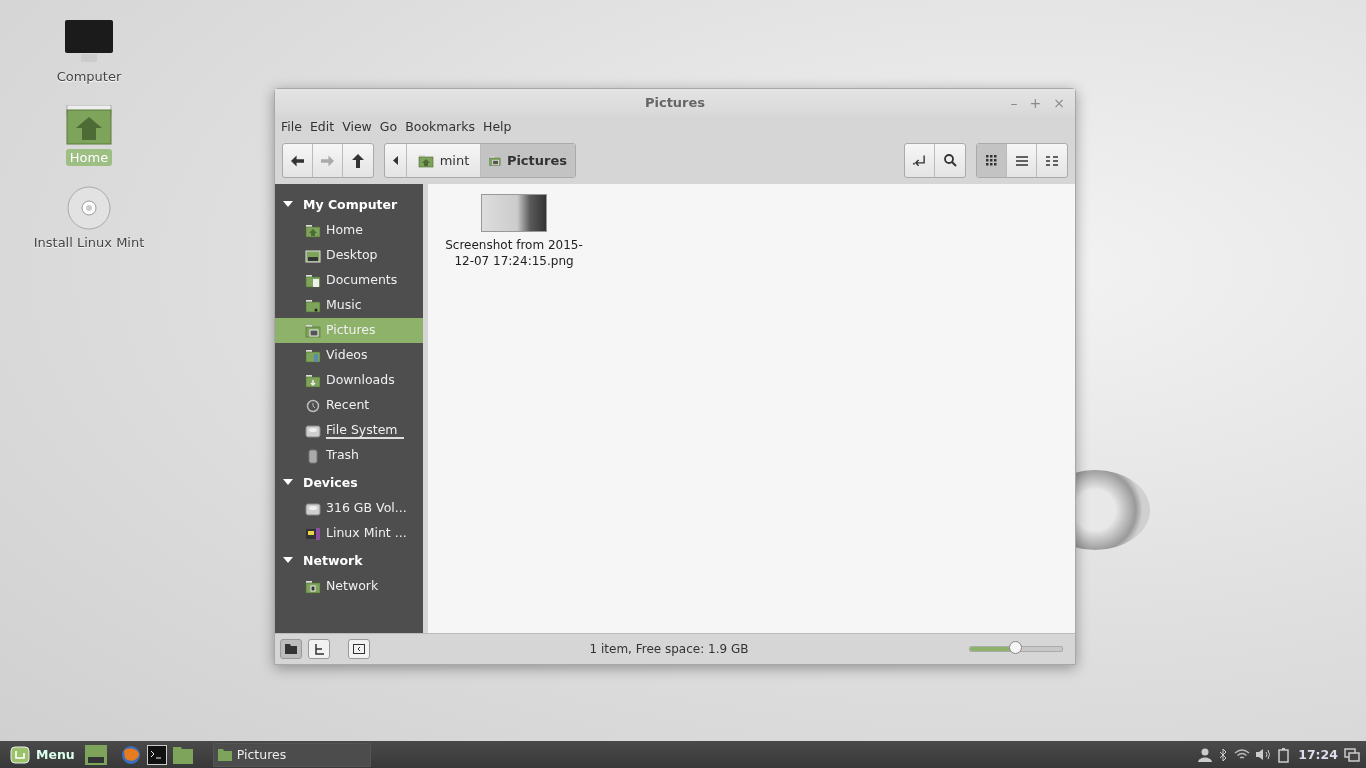 The height and width of the screenshot is (768, 1366). What do you see at coordinates (313, 305) in the screenshot?
I see `music-folder-icon` at bounding box center [313, 305].